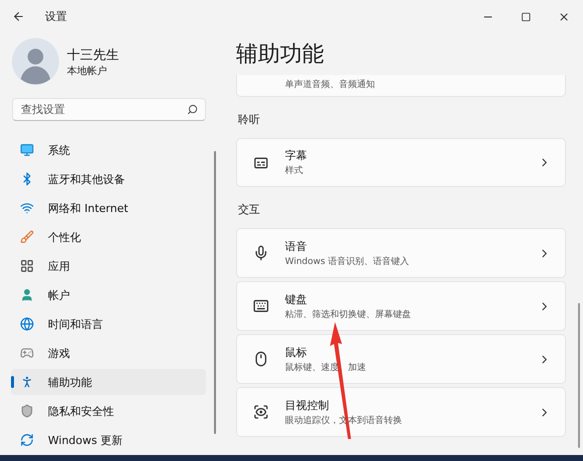 The width and height of the screenshot is (583, 461). I want to click on monitor-icon, so click(27, 150).